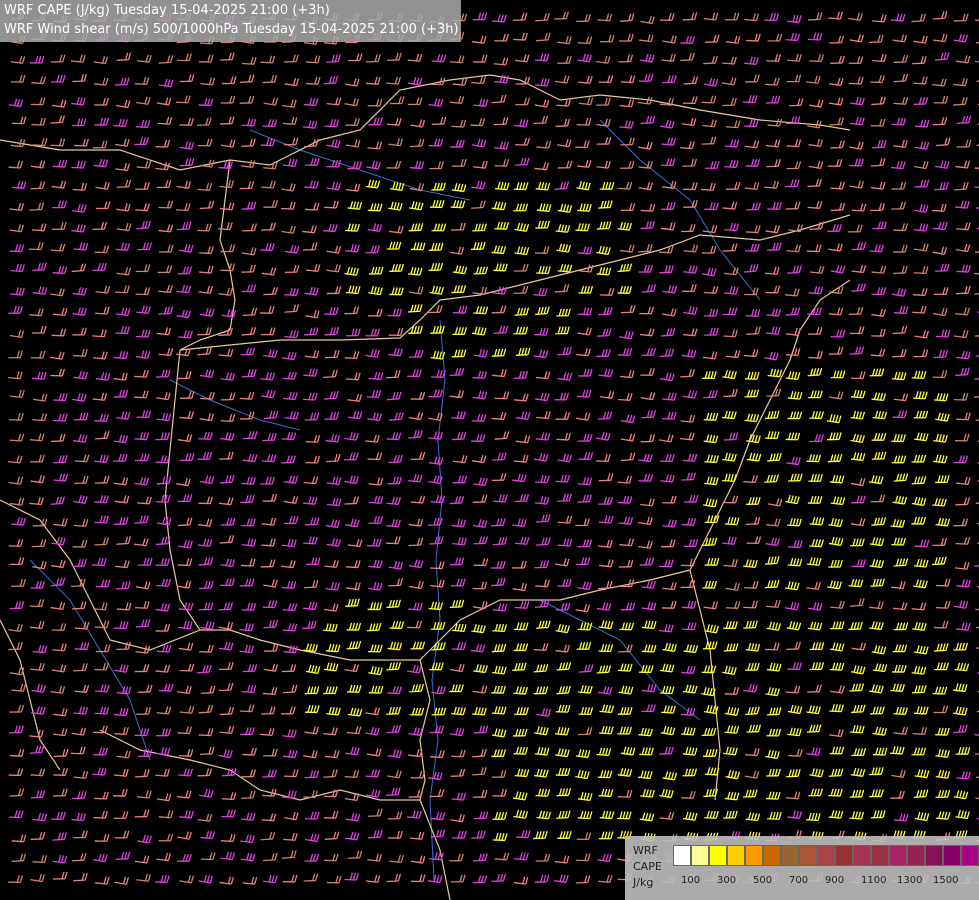 This screenshot has height=900, width=979. Describe the element at coordinates (763, 880) in the screenshot. I see `legend-tick-label: 500` at that location.